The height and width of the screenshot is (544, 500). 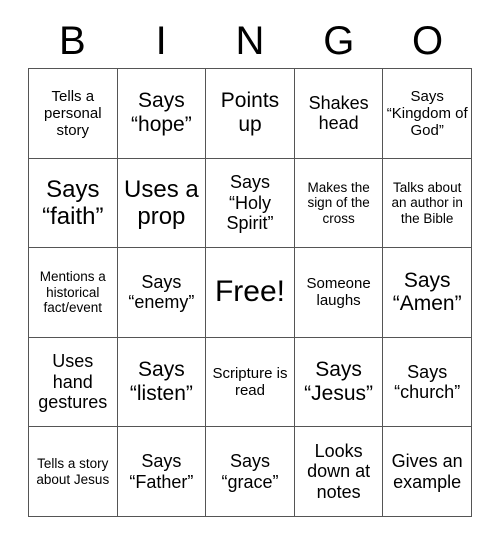 I want to click on bingo-cell-r2c1: Says “faith”, so click(x=73, y=203).